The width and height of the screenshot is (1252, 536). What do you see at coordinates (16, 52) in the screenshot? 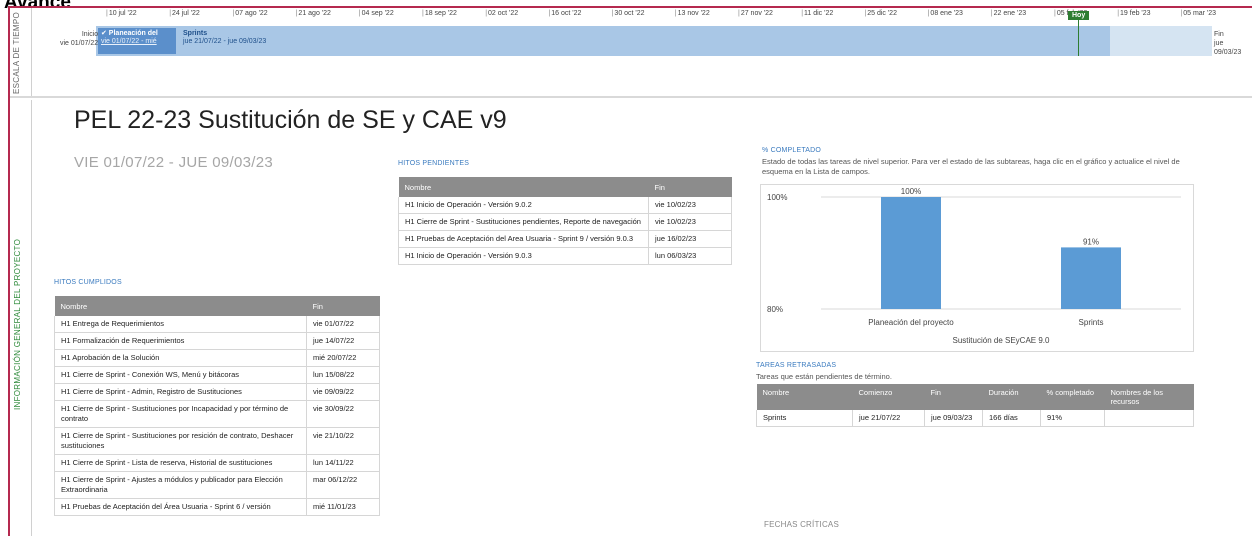
I see `timeline-side-label: ESCALA DE TIEMPO` at bounding box center [16, 52].